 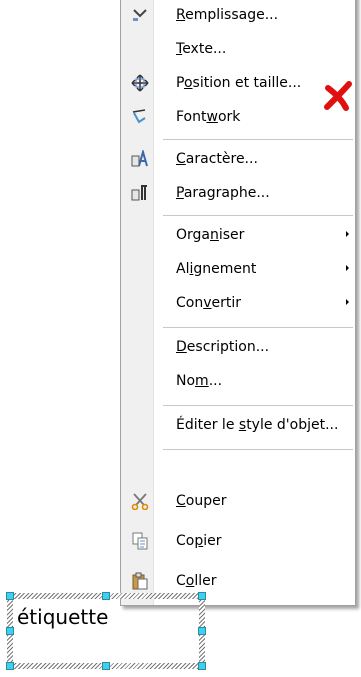 I want to click on menu-item-copy: Copier, so click(x=238, y=541).